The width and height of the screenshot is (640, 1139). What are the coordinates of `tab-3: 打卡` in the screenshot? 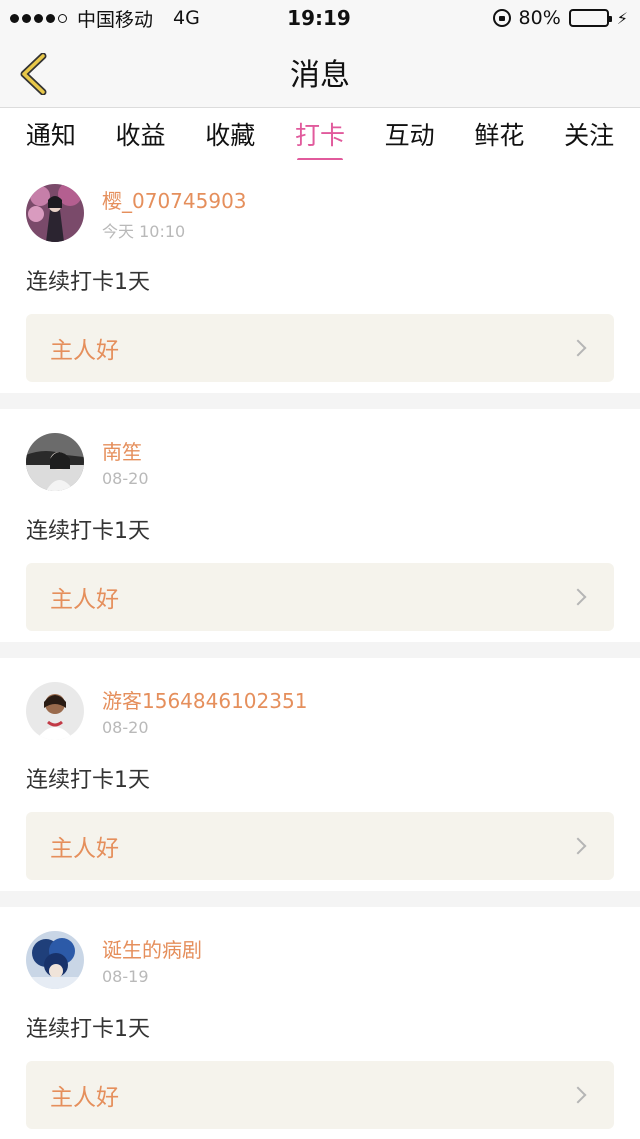 It's located at (320, 139).